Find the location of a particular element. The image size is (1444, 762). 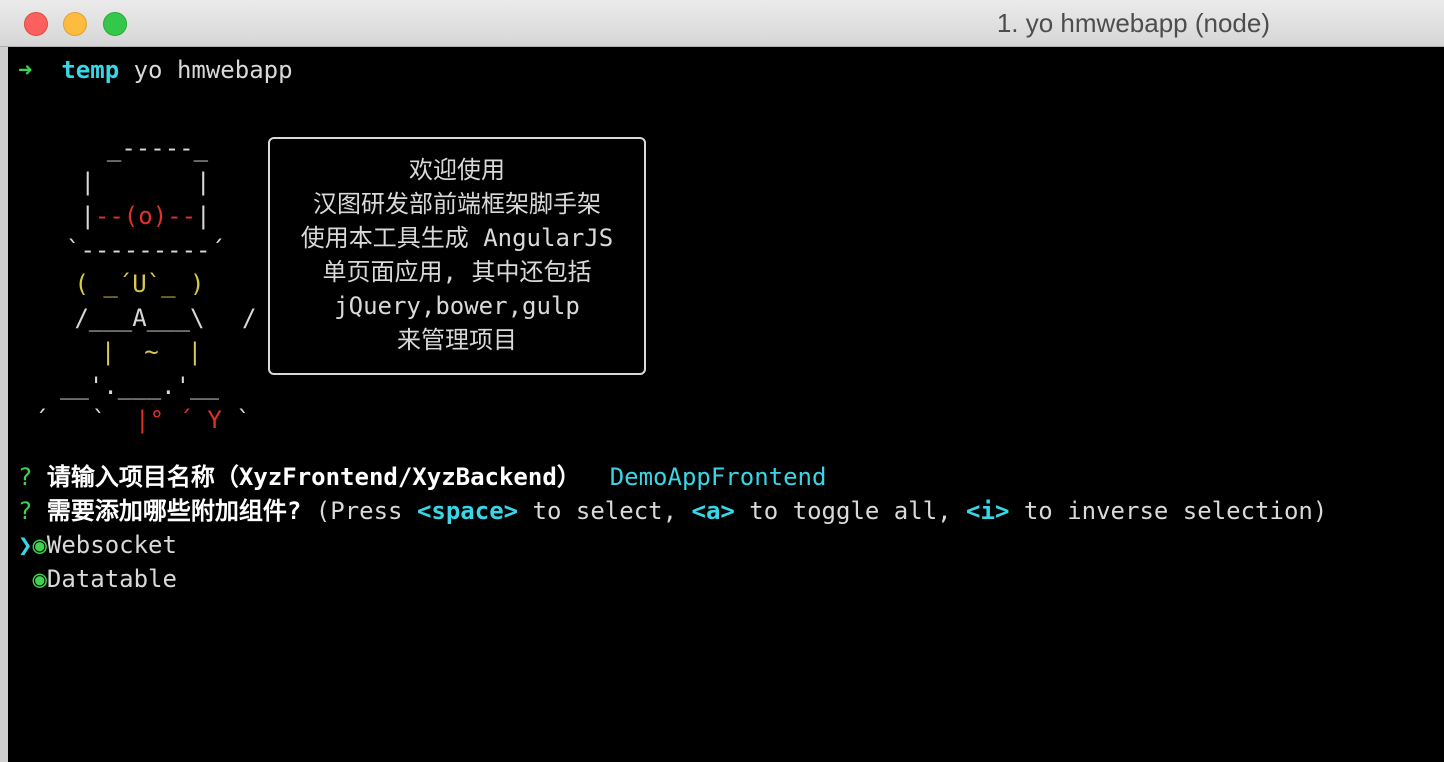

welcome-line-3: 使用本工具生成 AngularJS is located at coordinates (457, 238).